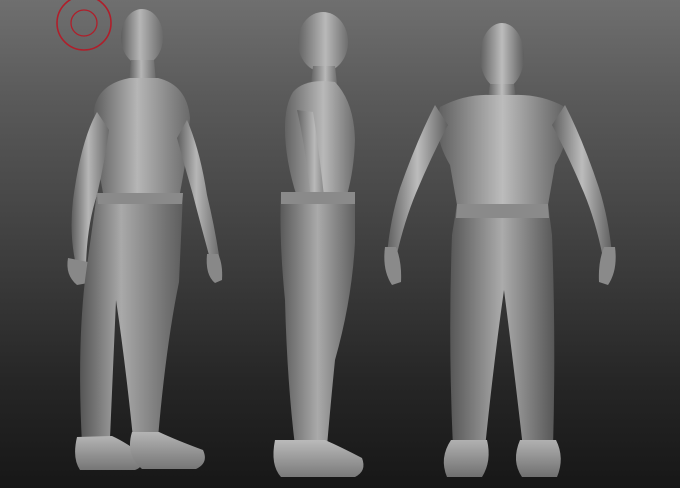 The width and height of the screenshot is (680, 488). I want to click on sculpt-figure-icon, so click(318, 244).